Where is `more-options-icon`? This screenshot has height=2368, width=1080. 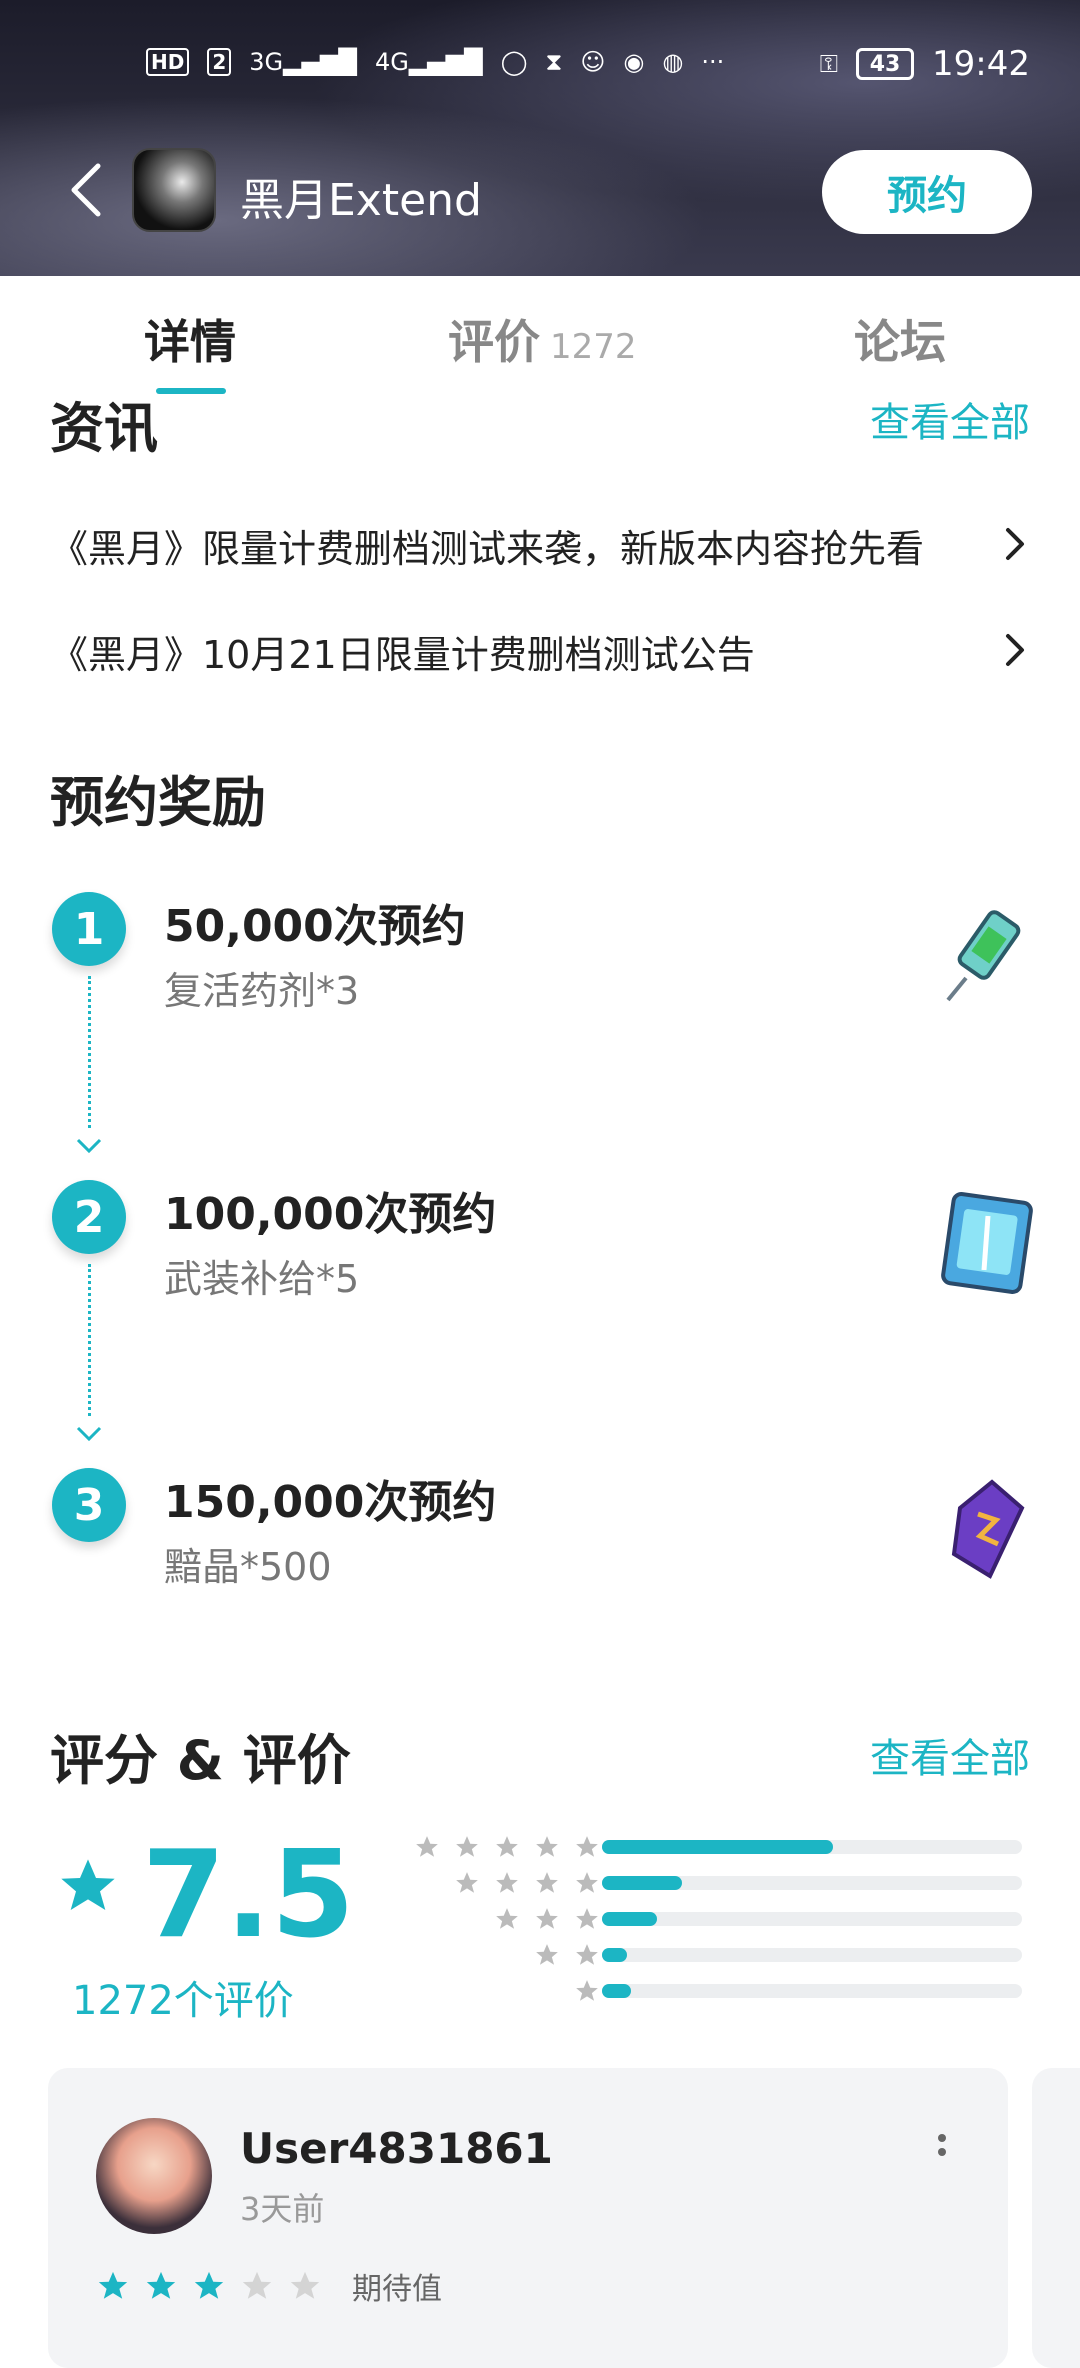 more-options-icon is located at coordinates (942, 2152).